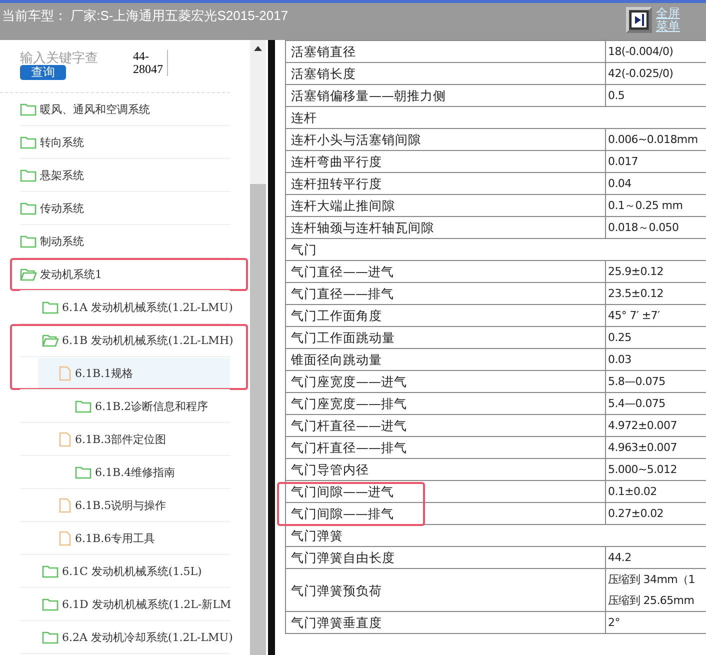  What do you see at coordinates (446, 73) in the screenshot?
I see `spec-name-cell: 活塞销长度` at bounding box center [446, 73].